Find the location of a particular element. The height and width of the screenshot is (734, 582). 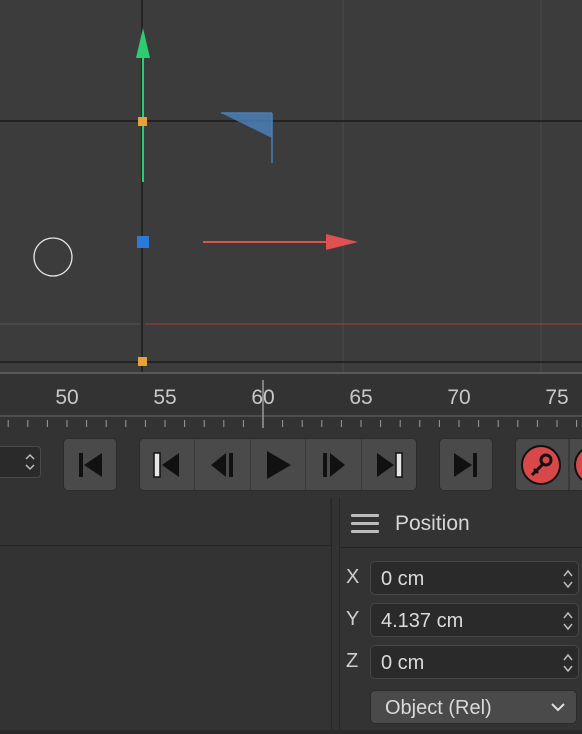

position-title: Position is located at coordinates (432, 523).